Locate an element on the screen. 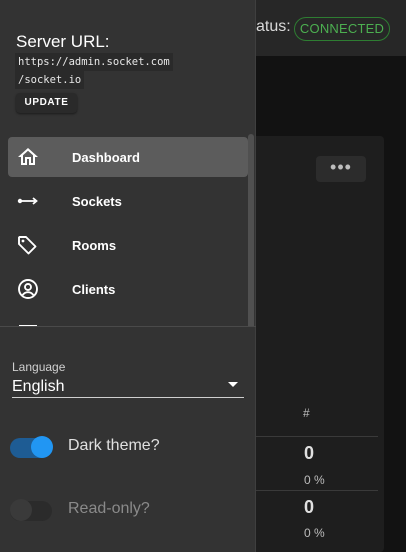 This screenshot has height=552, width=406. nav-item-label: Rooms is located at coordinates (94, 245).